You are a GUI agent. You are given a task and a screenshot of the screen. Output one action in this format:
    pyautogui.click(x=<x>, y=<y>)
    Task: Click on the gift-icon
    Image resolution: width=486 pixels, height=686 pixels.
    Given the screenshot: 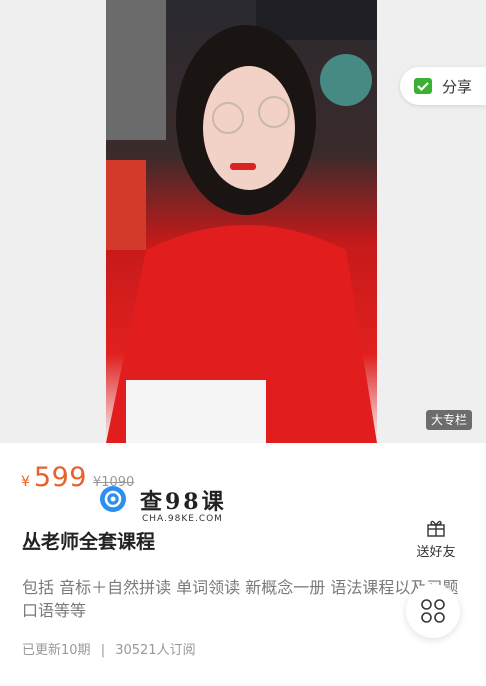 What is the action you would take?
    pyautogui.click(x=436, y=528)
    